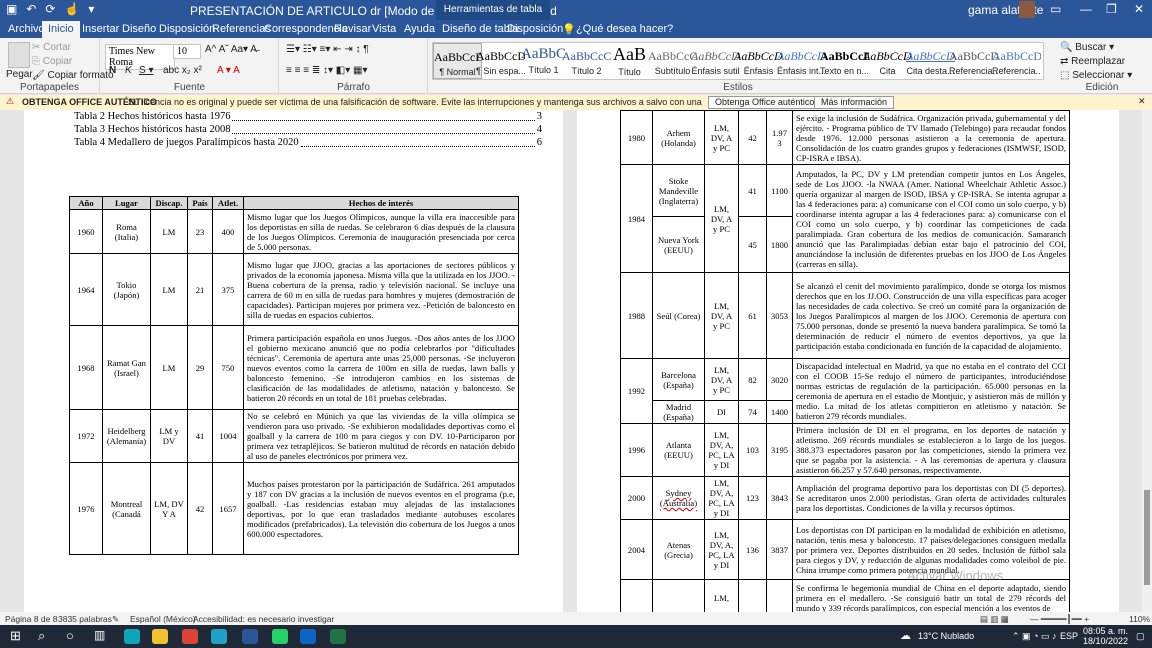 This screenshot has height=648, width=1152. What do you see at coordinates (1092, 61) in the screenshot?
I see `replace-button: ⇄ Reemplazar` at bounding box center [1092, 61].